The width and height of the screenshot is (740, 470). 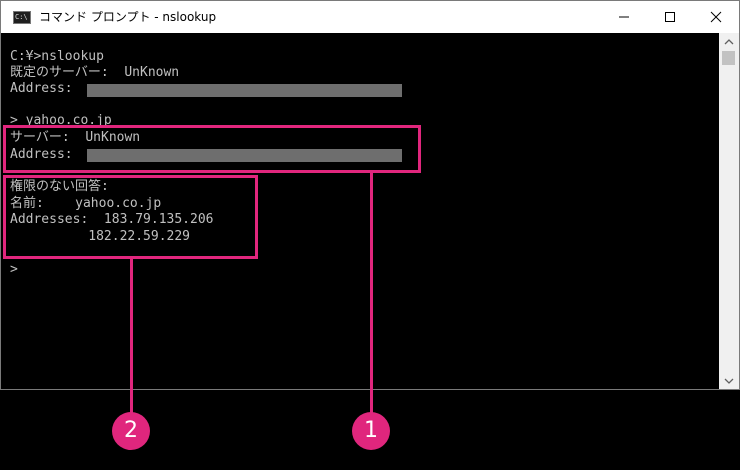 I want to click on annotation-marker-2: 2, so click(x=131, y=431).